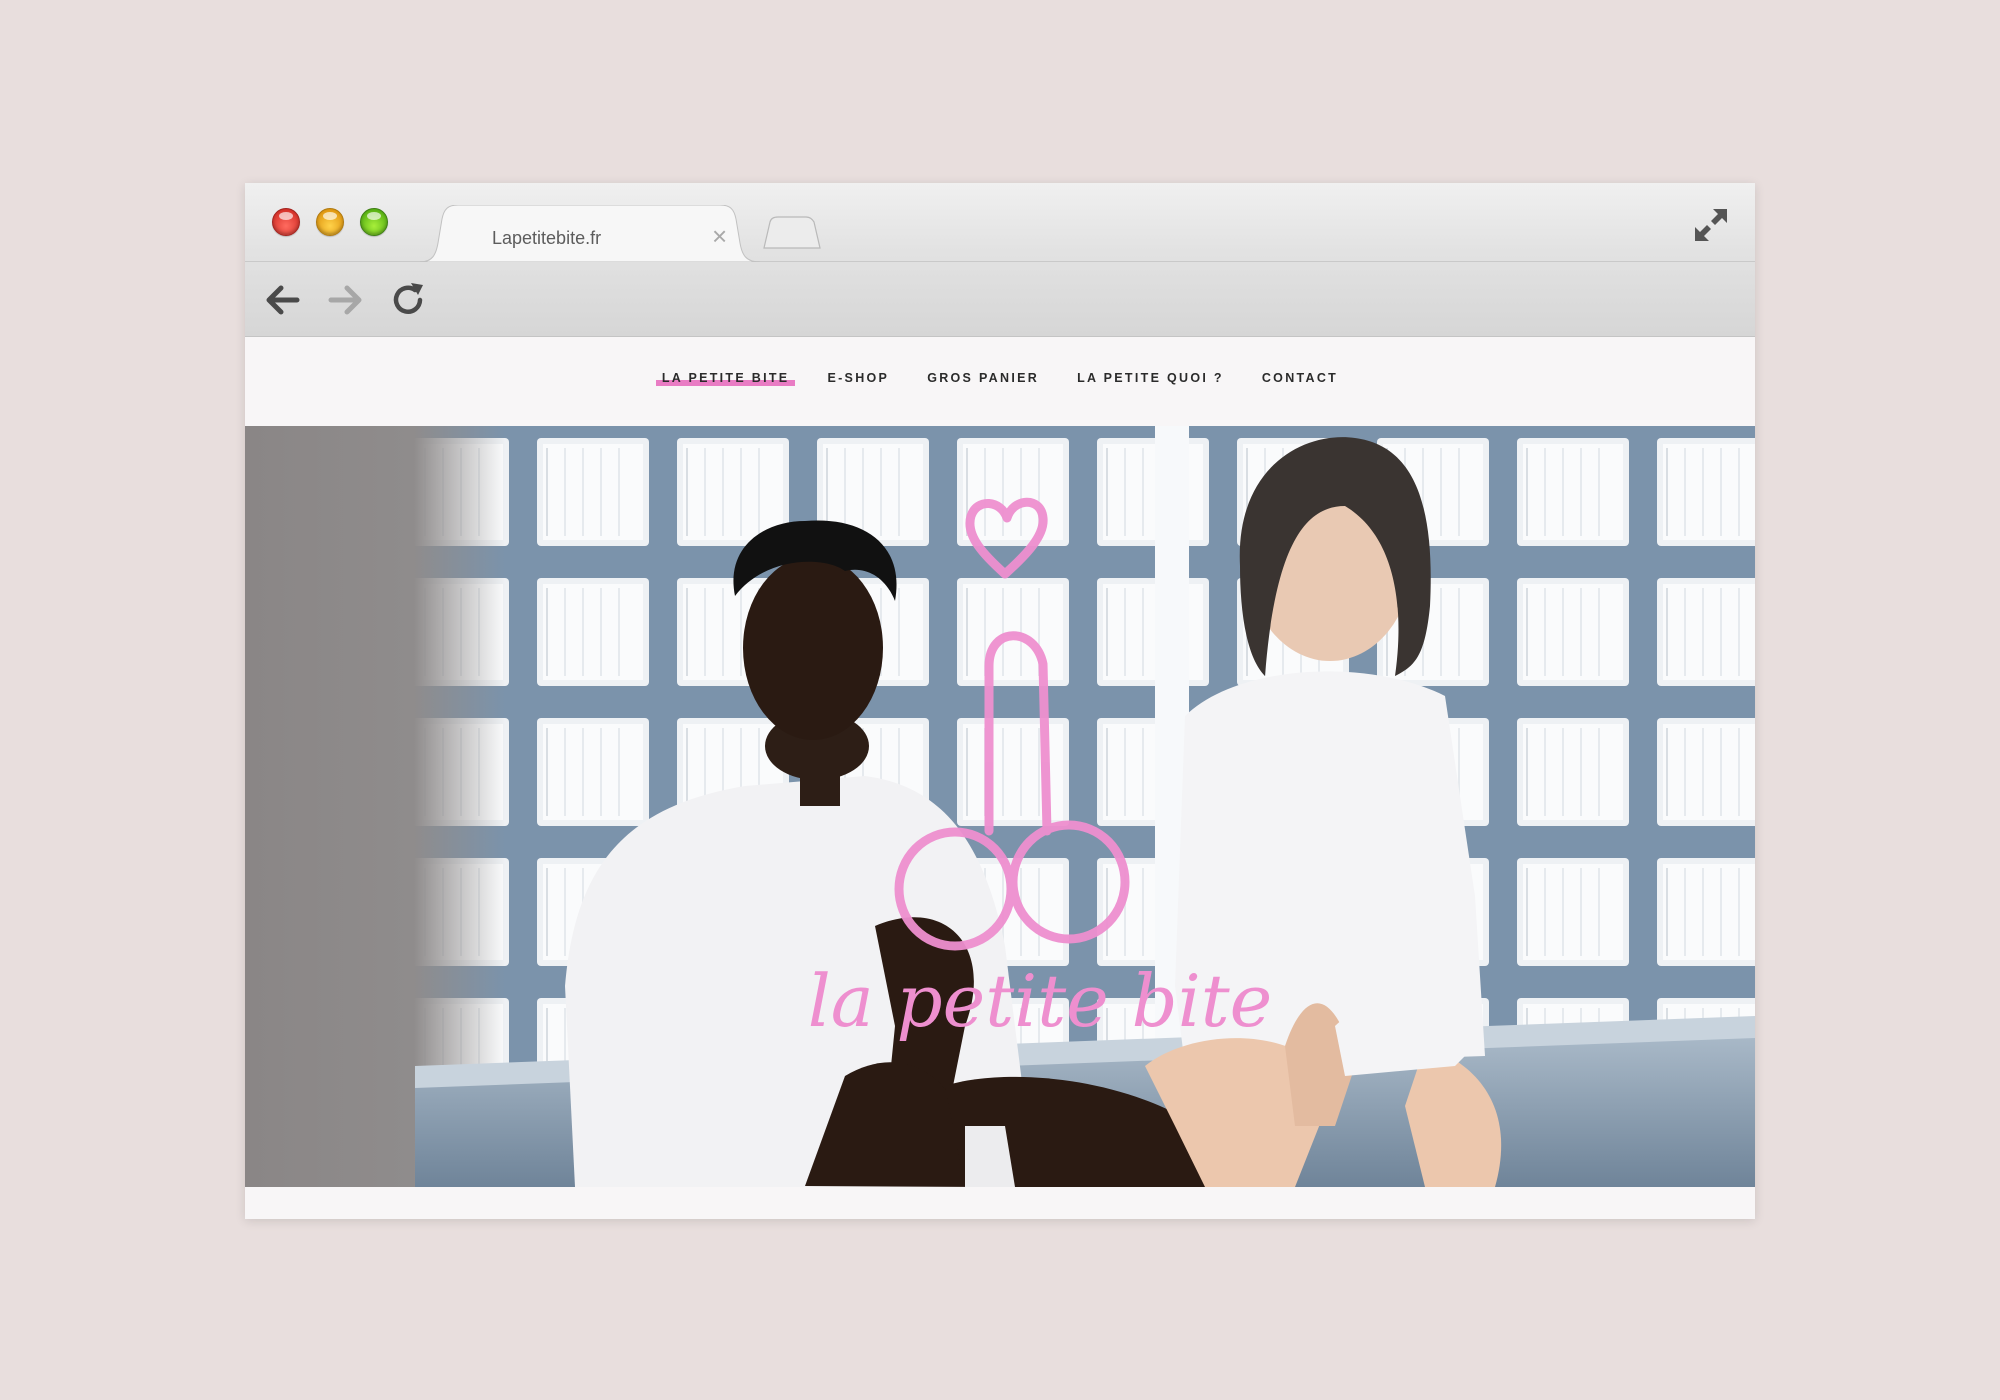  I want to click on browser-toolbar, so click(1000, 299).